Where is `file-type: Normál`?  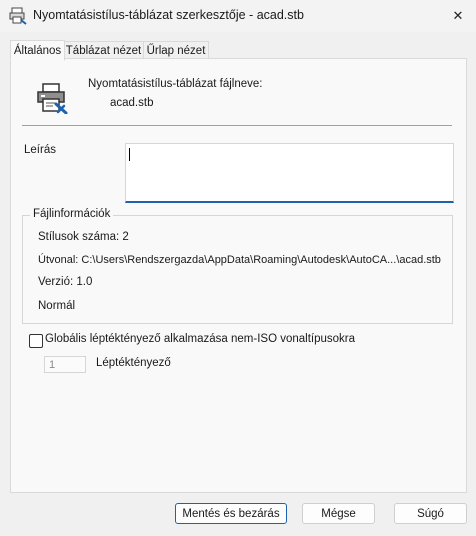
file-type: Normál is located at coordinates (57, 306).